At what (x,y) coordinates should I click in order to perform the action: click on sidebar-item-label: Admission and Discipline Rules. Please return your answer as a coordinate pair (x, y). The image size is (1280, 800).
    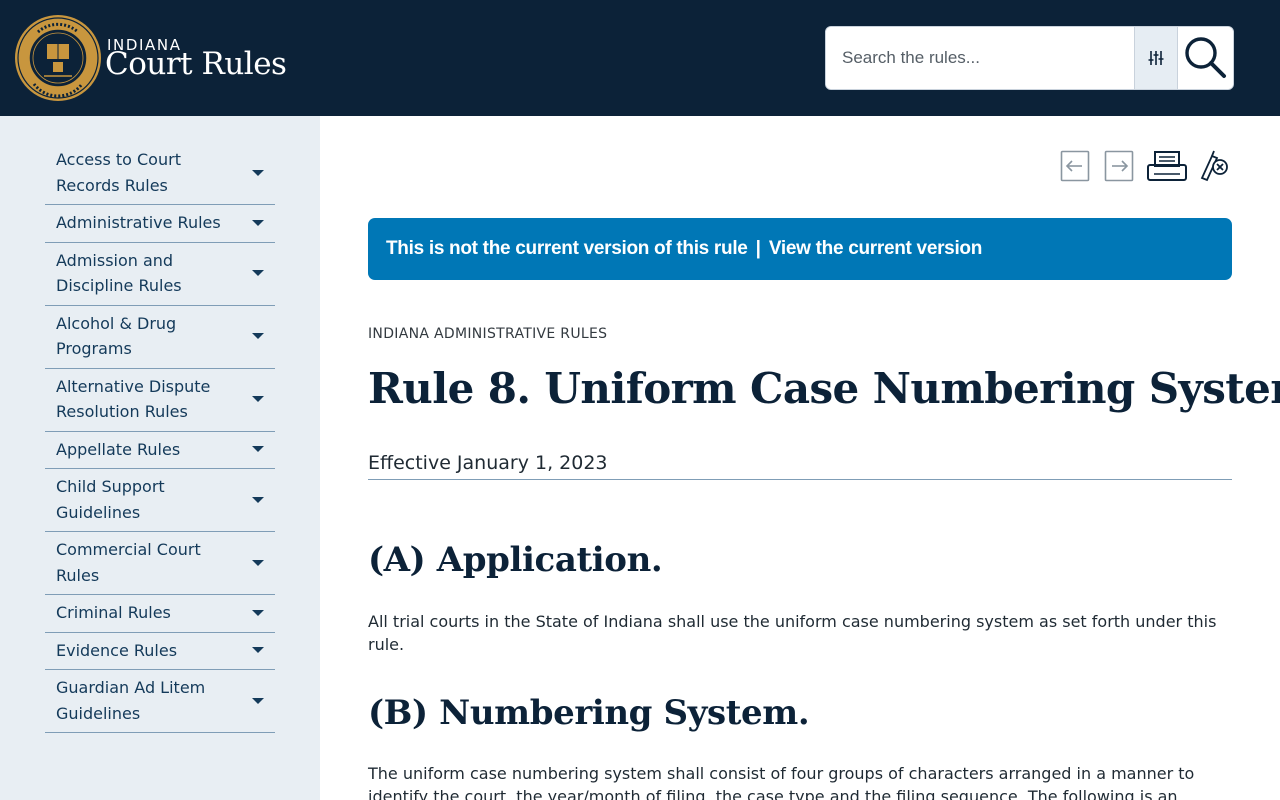
    Looking at the image, I should click on (119, 273).